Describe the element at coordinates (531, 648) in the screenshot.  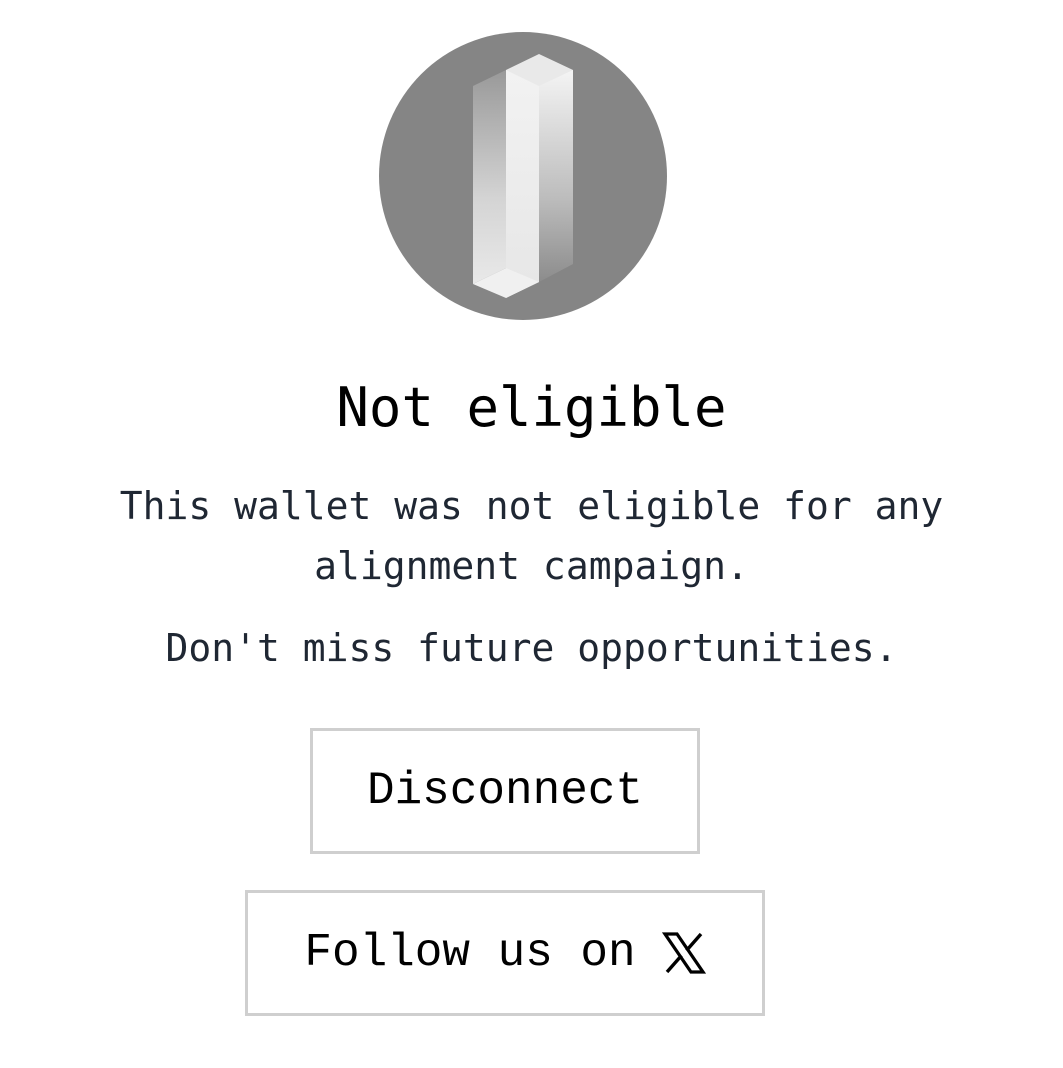
I see `future-opportunities-text: Don't miss future opportunities.` at that location.